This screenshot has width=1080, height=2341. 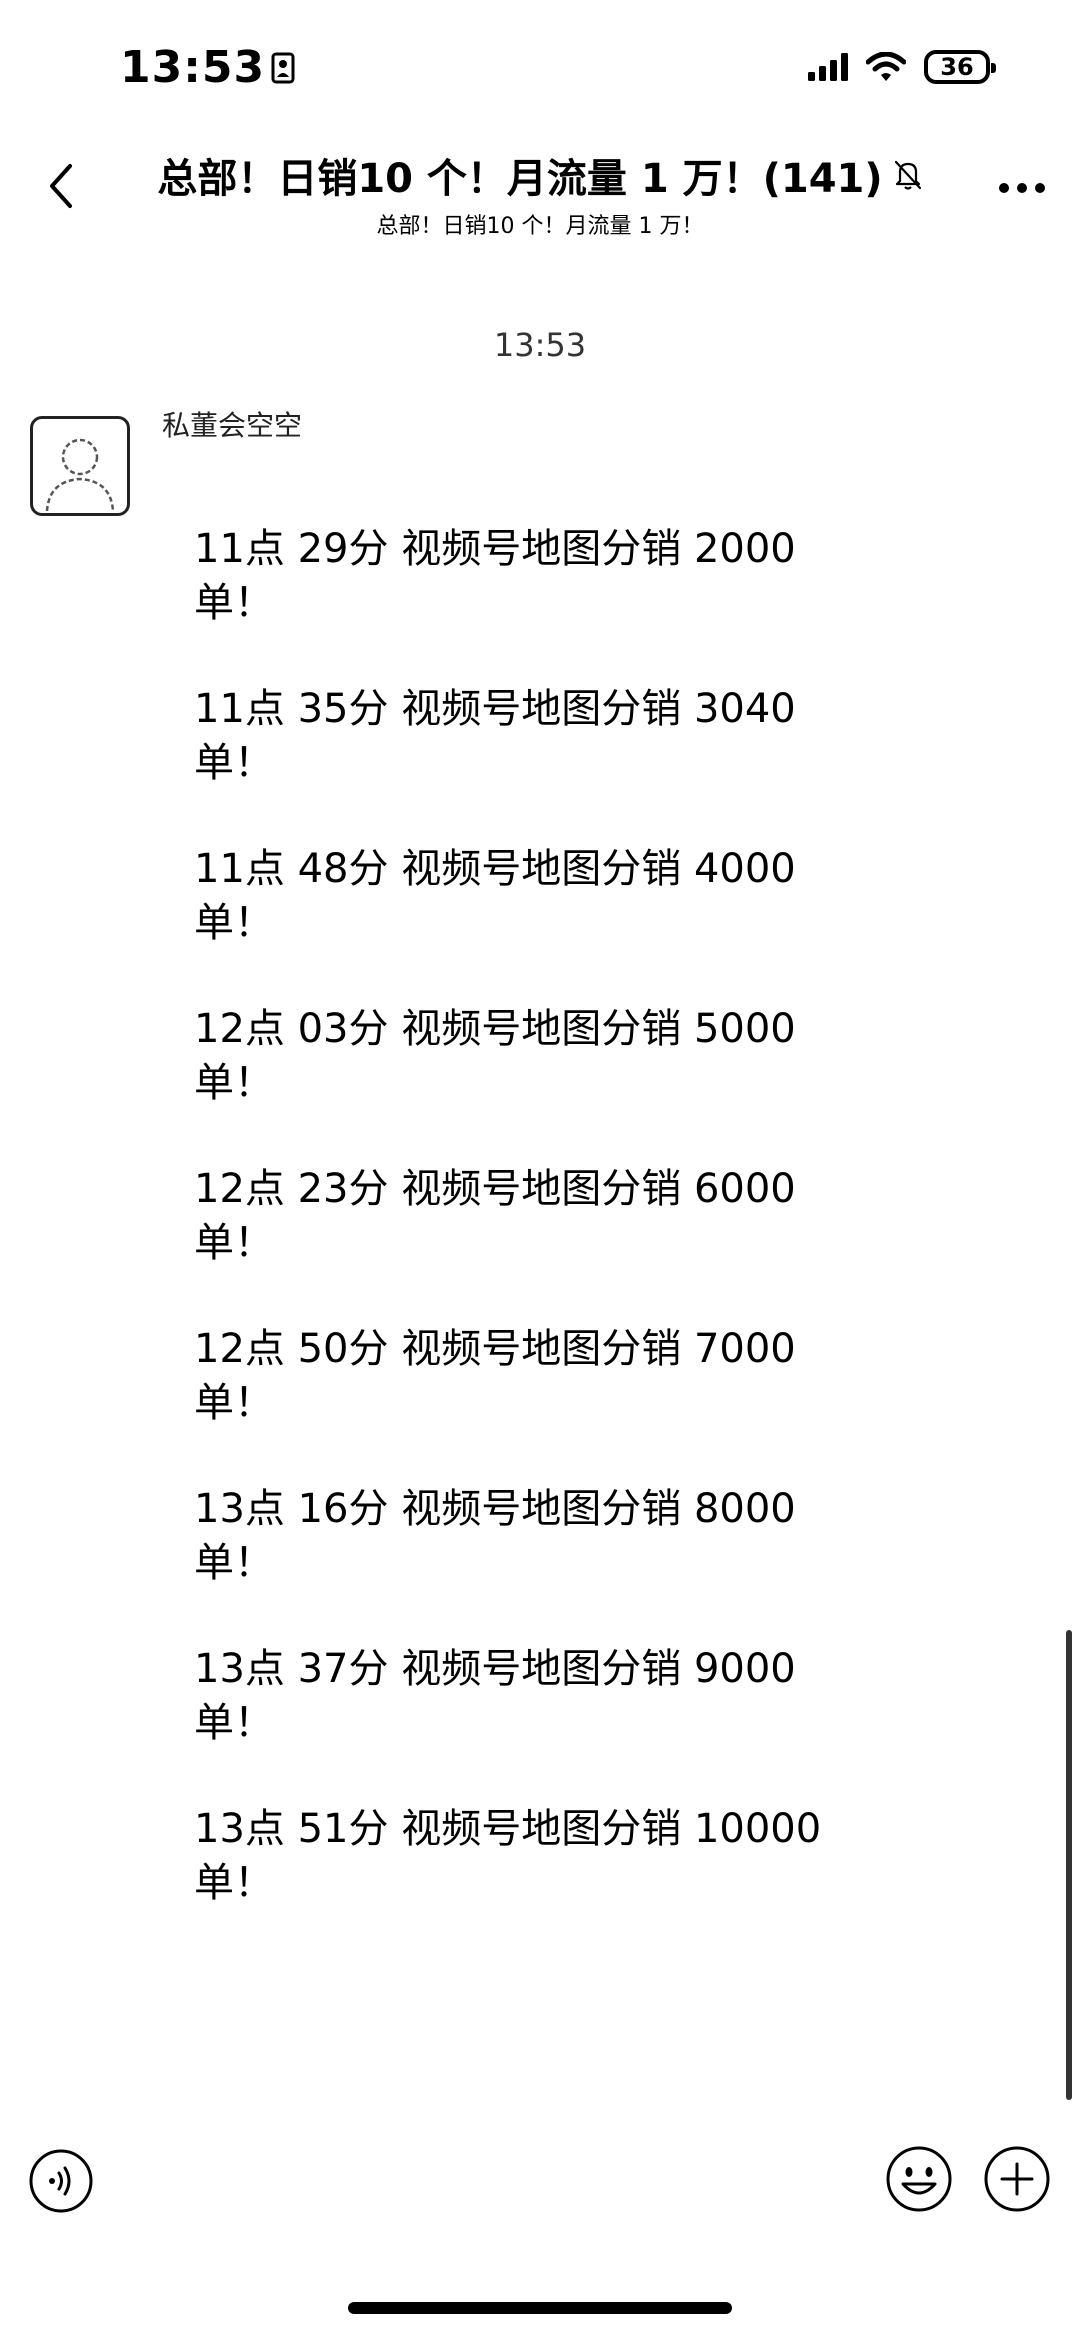 What do you see at coordinates (540, 2308) in the screenshot?
I see `home-indicator` at bounding box center [540, 2308].